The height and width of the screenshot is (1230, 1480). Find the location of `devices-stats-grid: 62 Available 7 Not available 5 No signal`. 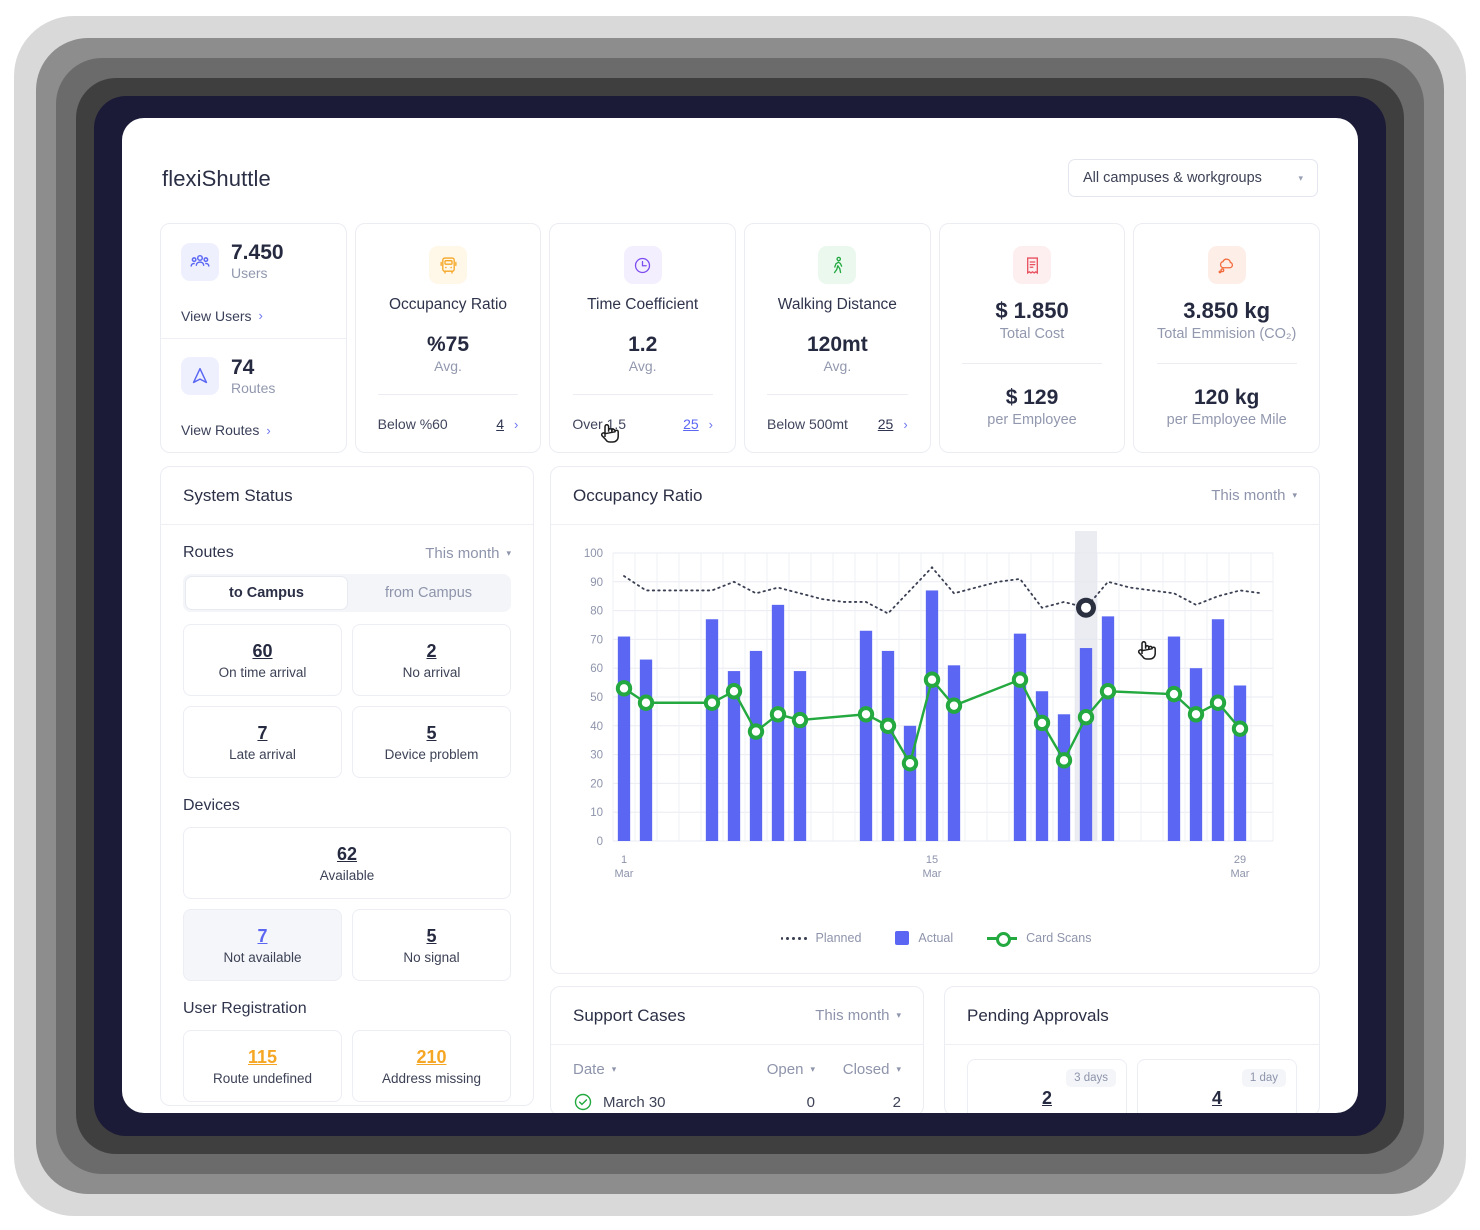

devices-stats-grid: 62 Available 7 Not available 5 No signal is located at coordinates (347, 898).